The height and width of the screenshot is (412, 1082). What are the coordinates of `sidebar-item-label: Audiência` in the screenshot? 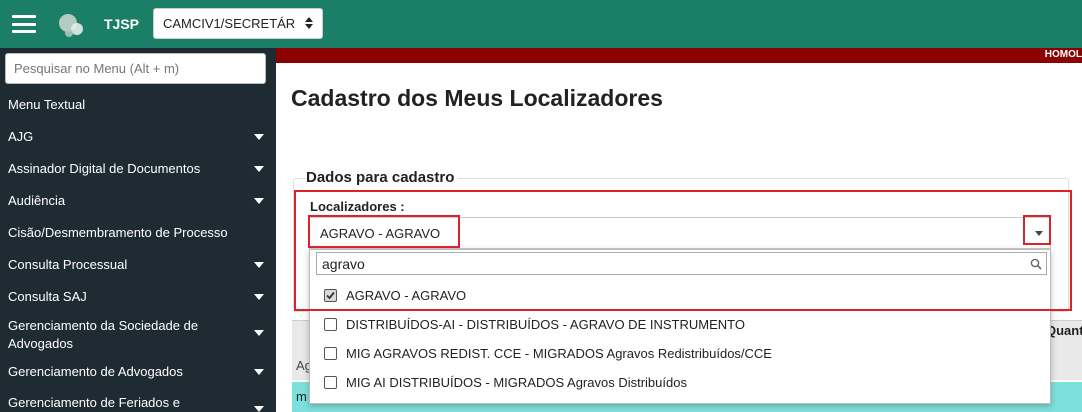 It's located at (37, 200).